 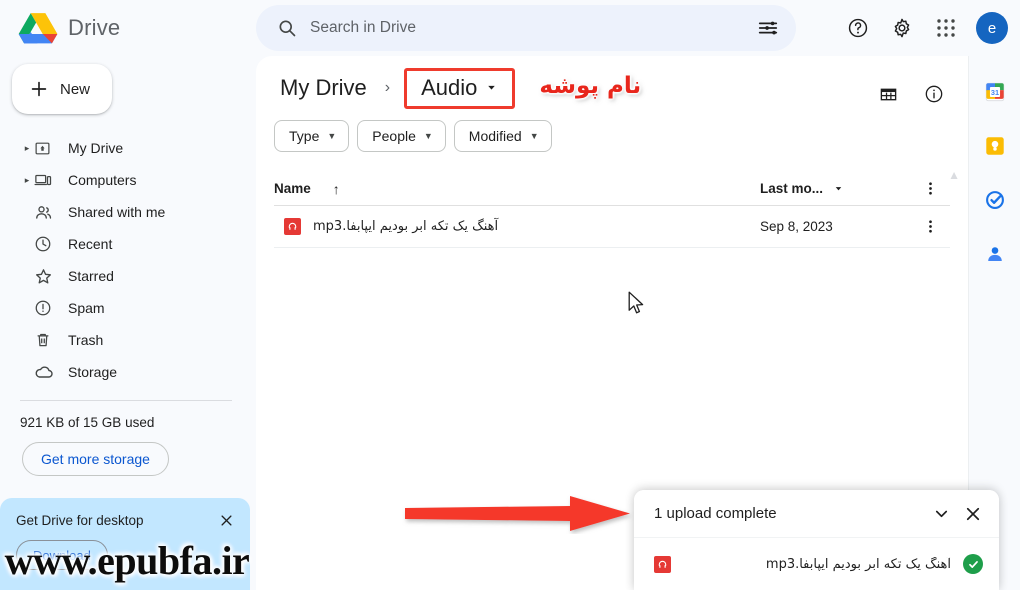 I want to click on sidebar-item-label: Computers, so click(x=102, y=180).